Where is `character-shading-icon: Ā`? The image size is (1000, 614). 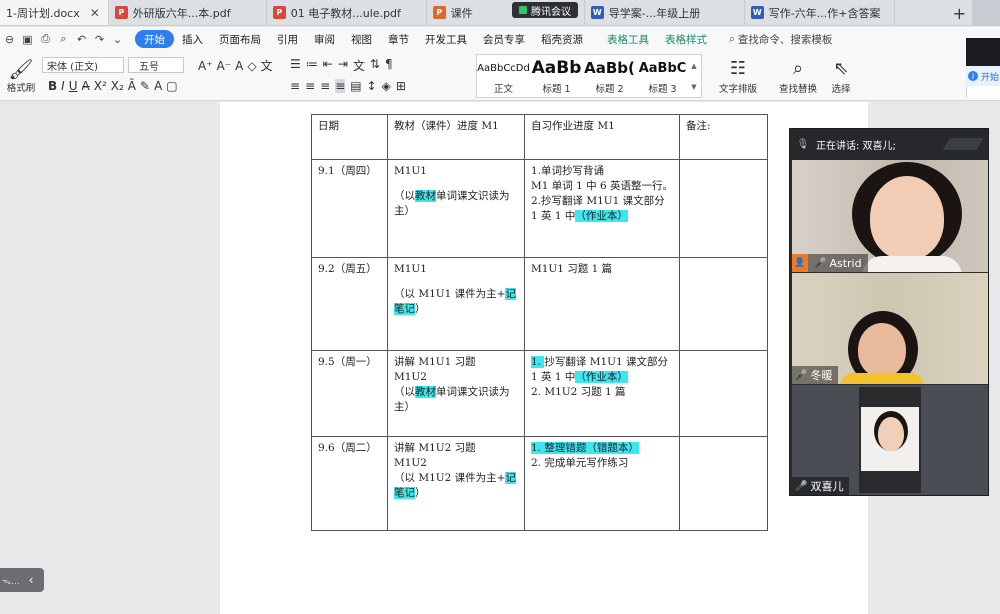 character-shading-icon: Ā is located at coordinates (132, 86).